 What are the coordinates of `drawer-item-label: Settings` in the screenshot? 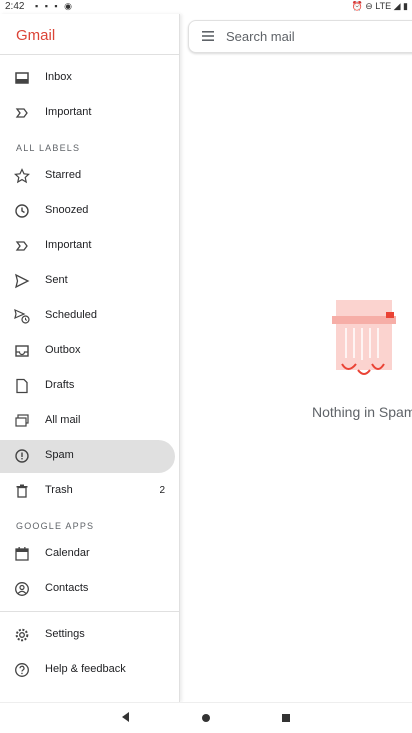 It's located at (65, 634).